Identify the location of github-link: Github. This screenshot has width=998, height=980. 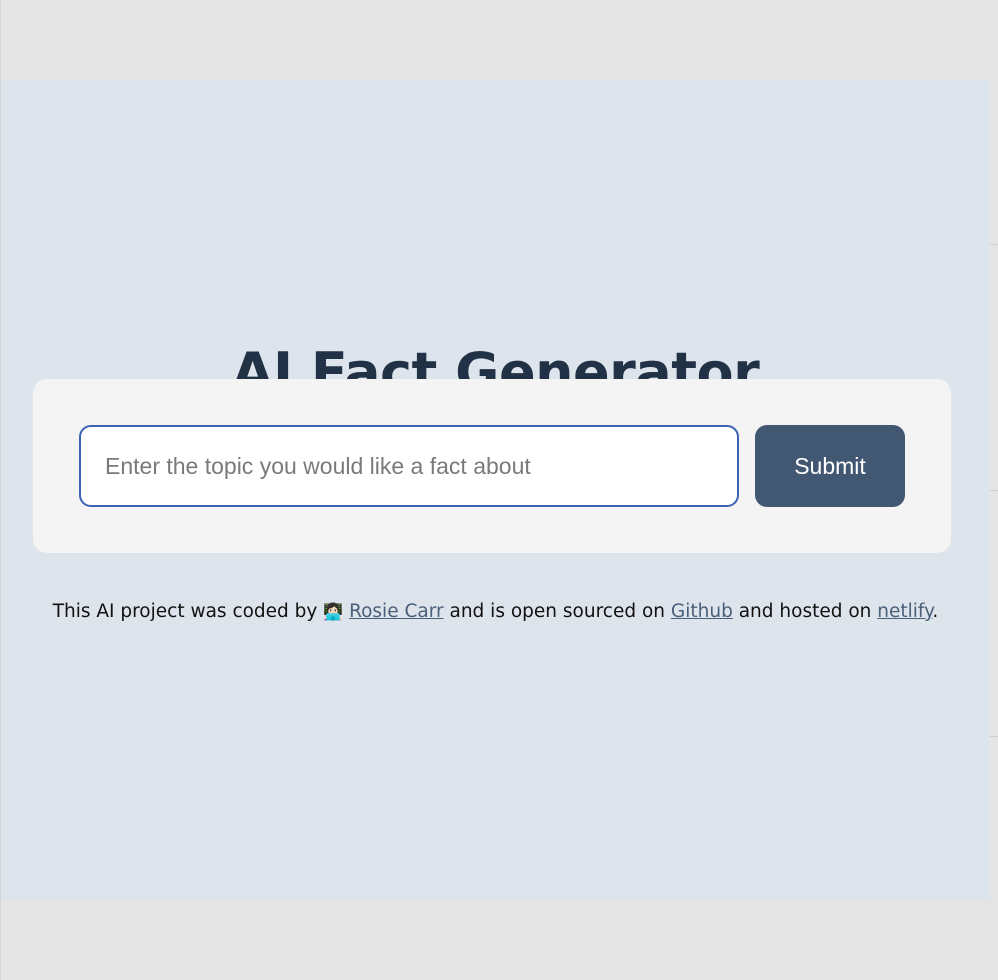
(702, 611).